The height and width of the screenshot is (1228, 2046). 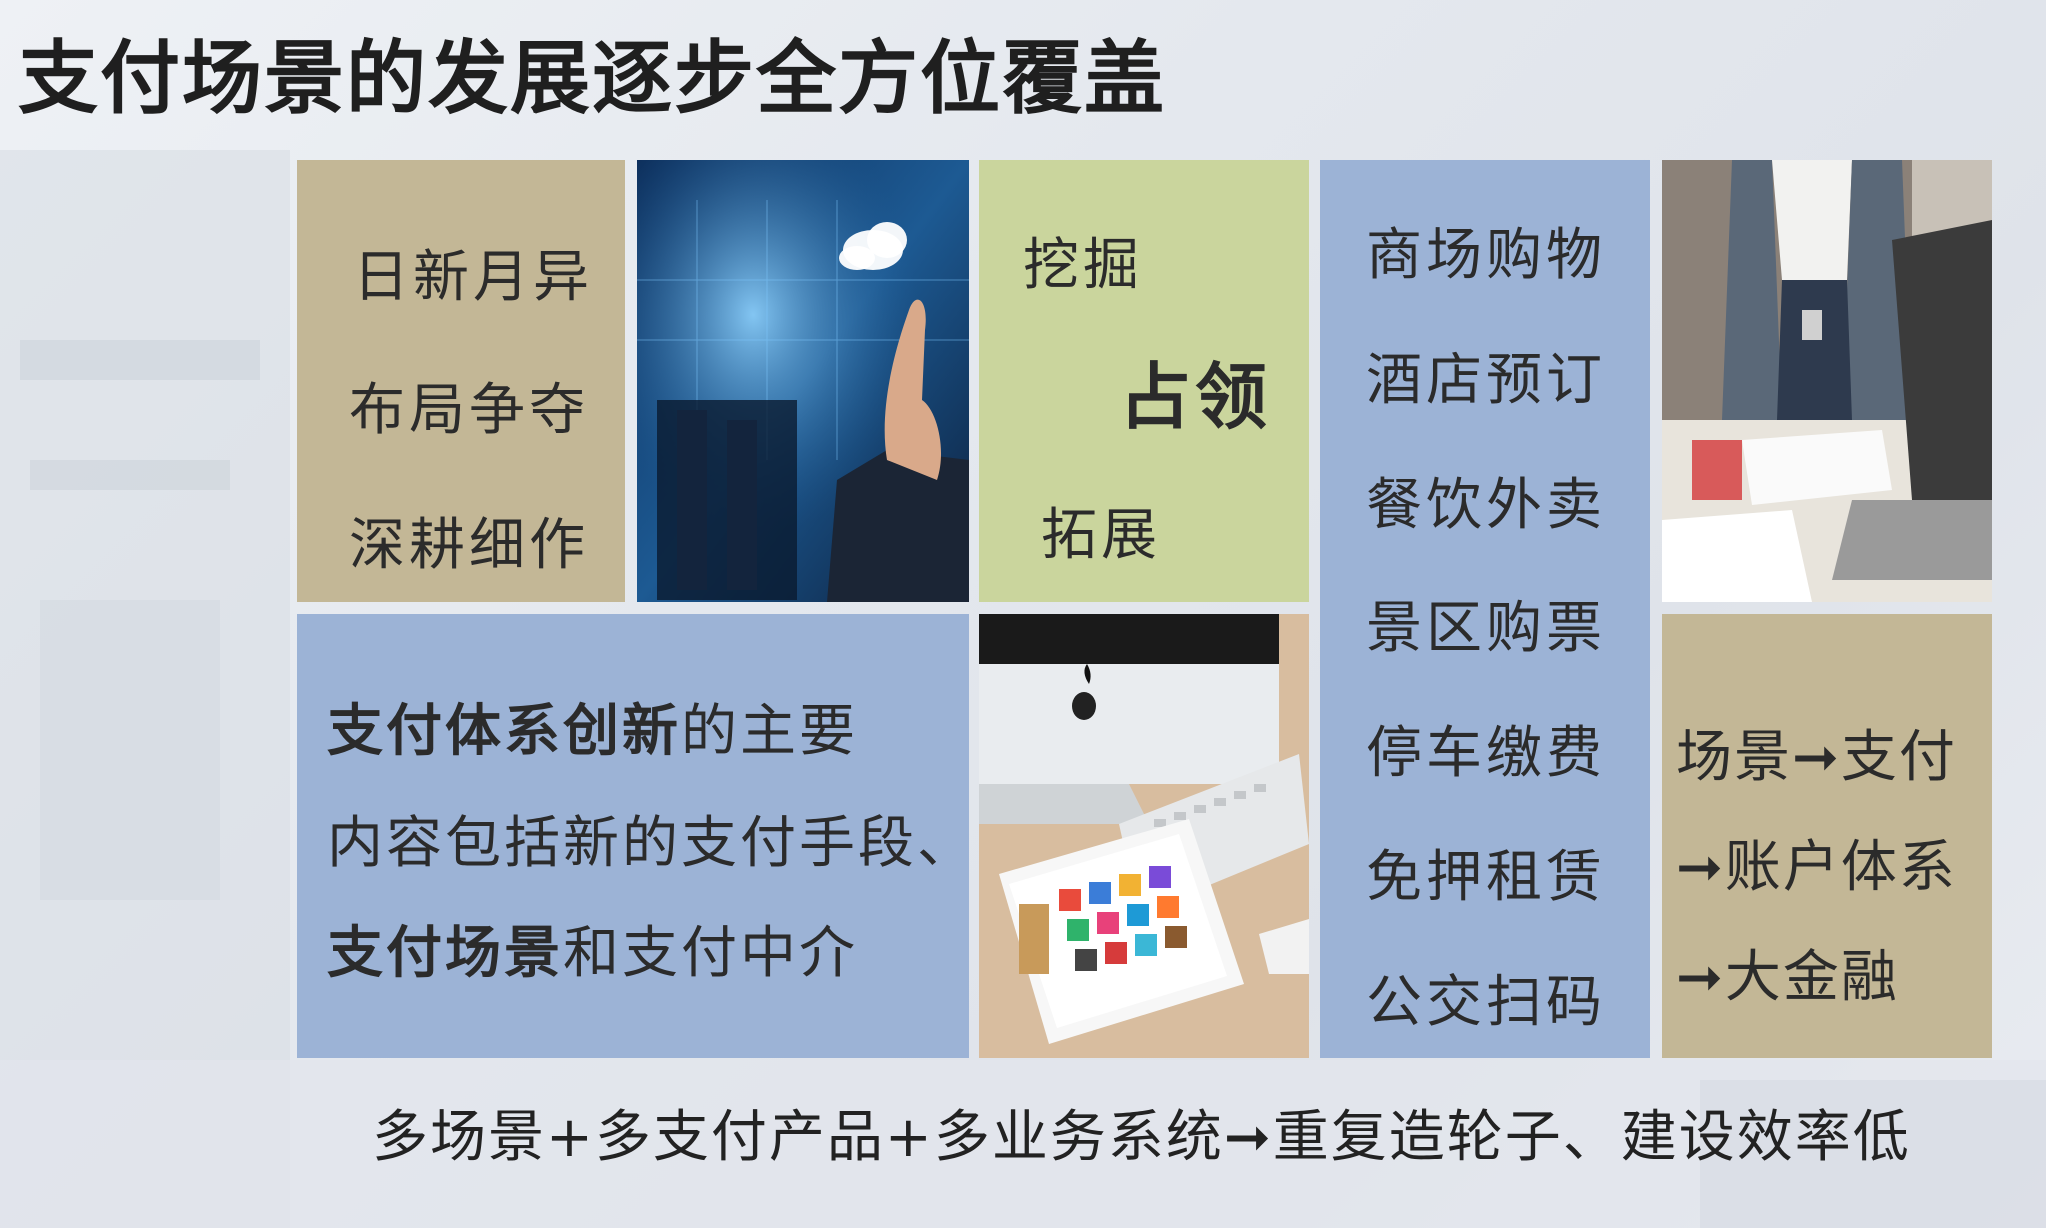 What do you see at coordinates (1486, 628) in the screenshot?
I see `scenario-item: 景区购票` at bounding box center [1486, 628].